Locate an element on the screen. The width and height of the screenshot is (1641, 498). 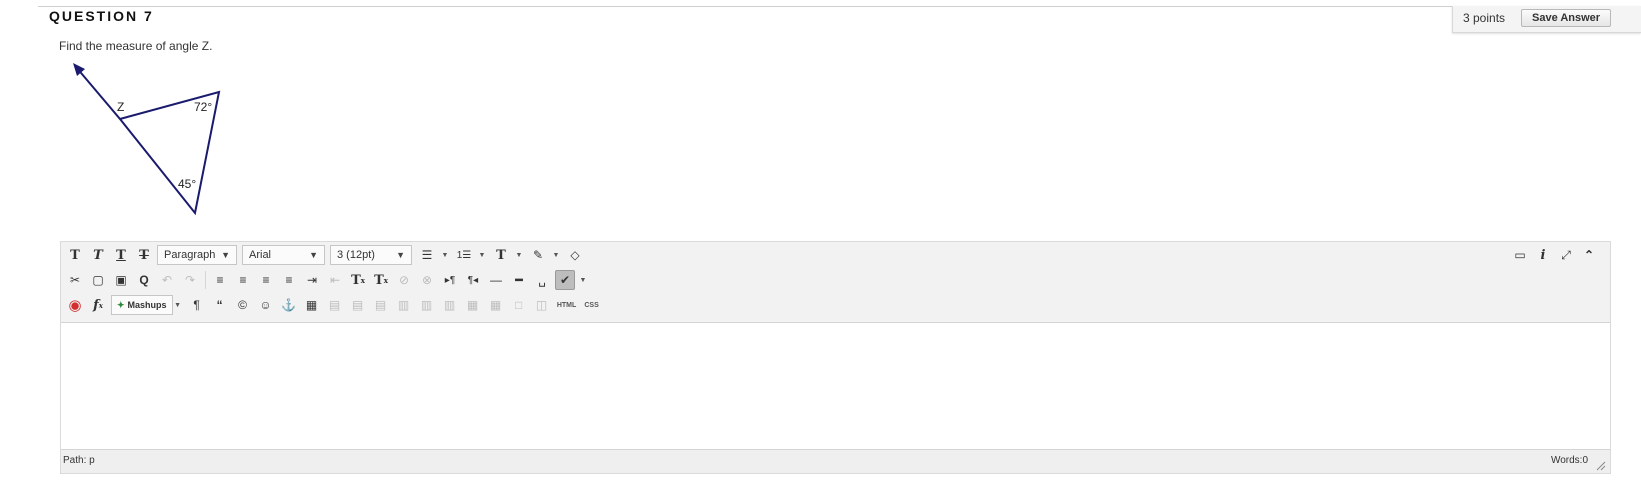
table-row-before-icon: ▤ is located at coordinates (335, 305).